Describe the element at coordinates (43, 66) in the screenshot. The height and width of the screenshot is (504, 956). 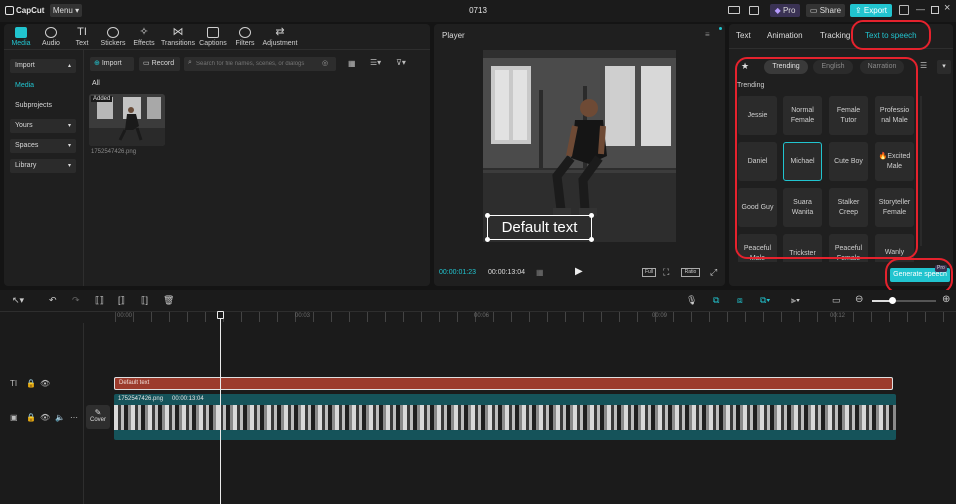
I see `sidebar-item-import: Import ▴` at that location.